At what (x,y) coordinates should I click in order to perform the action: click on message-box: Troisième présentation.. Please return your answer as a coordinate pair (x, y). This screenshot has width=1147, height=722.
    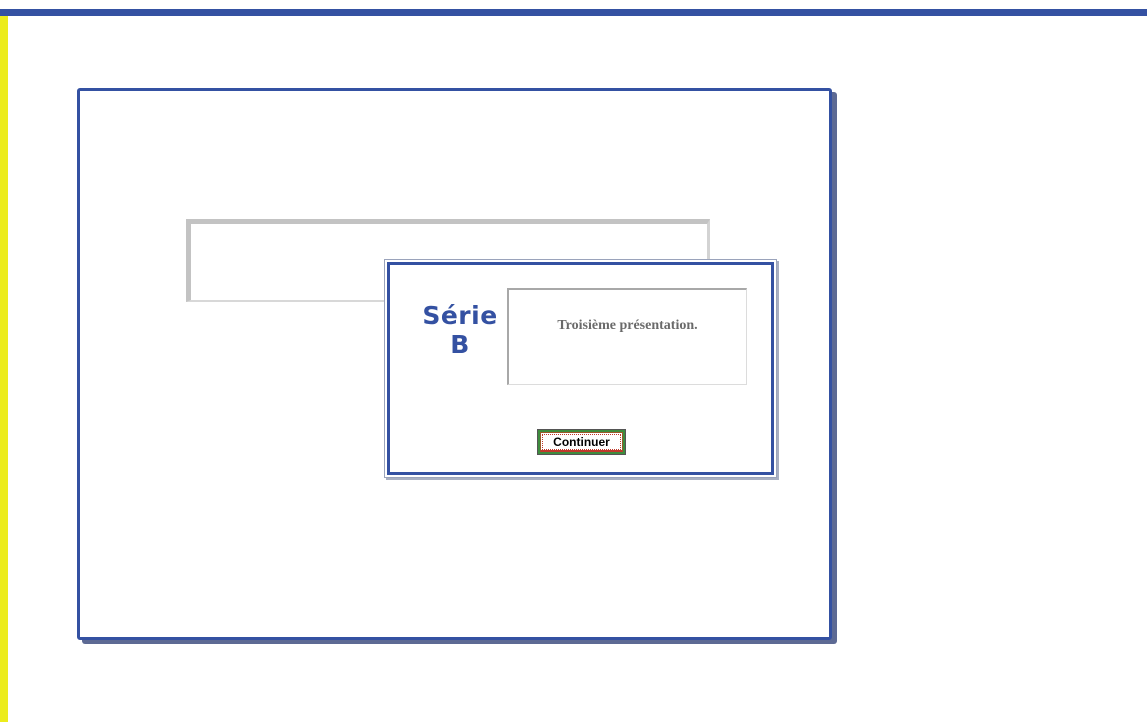
    Looking at the image, I should click on (627, 336).